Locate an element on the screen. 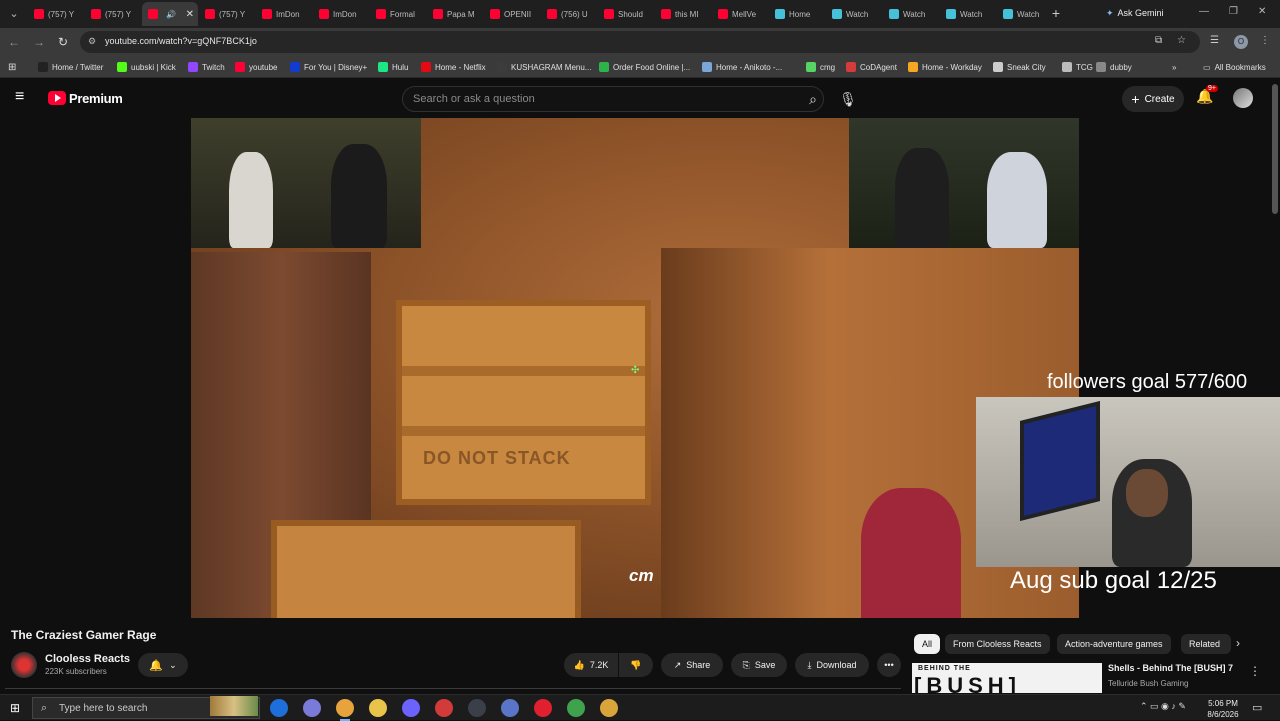  chrome-menu-icon: ⋮ is located at coordinates (1265, 40).